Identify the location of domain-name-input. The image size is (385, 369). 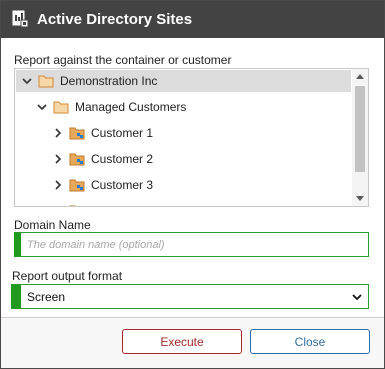
(194, 244).